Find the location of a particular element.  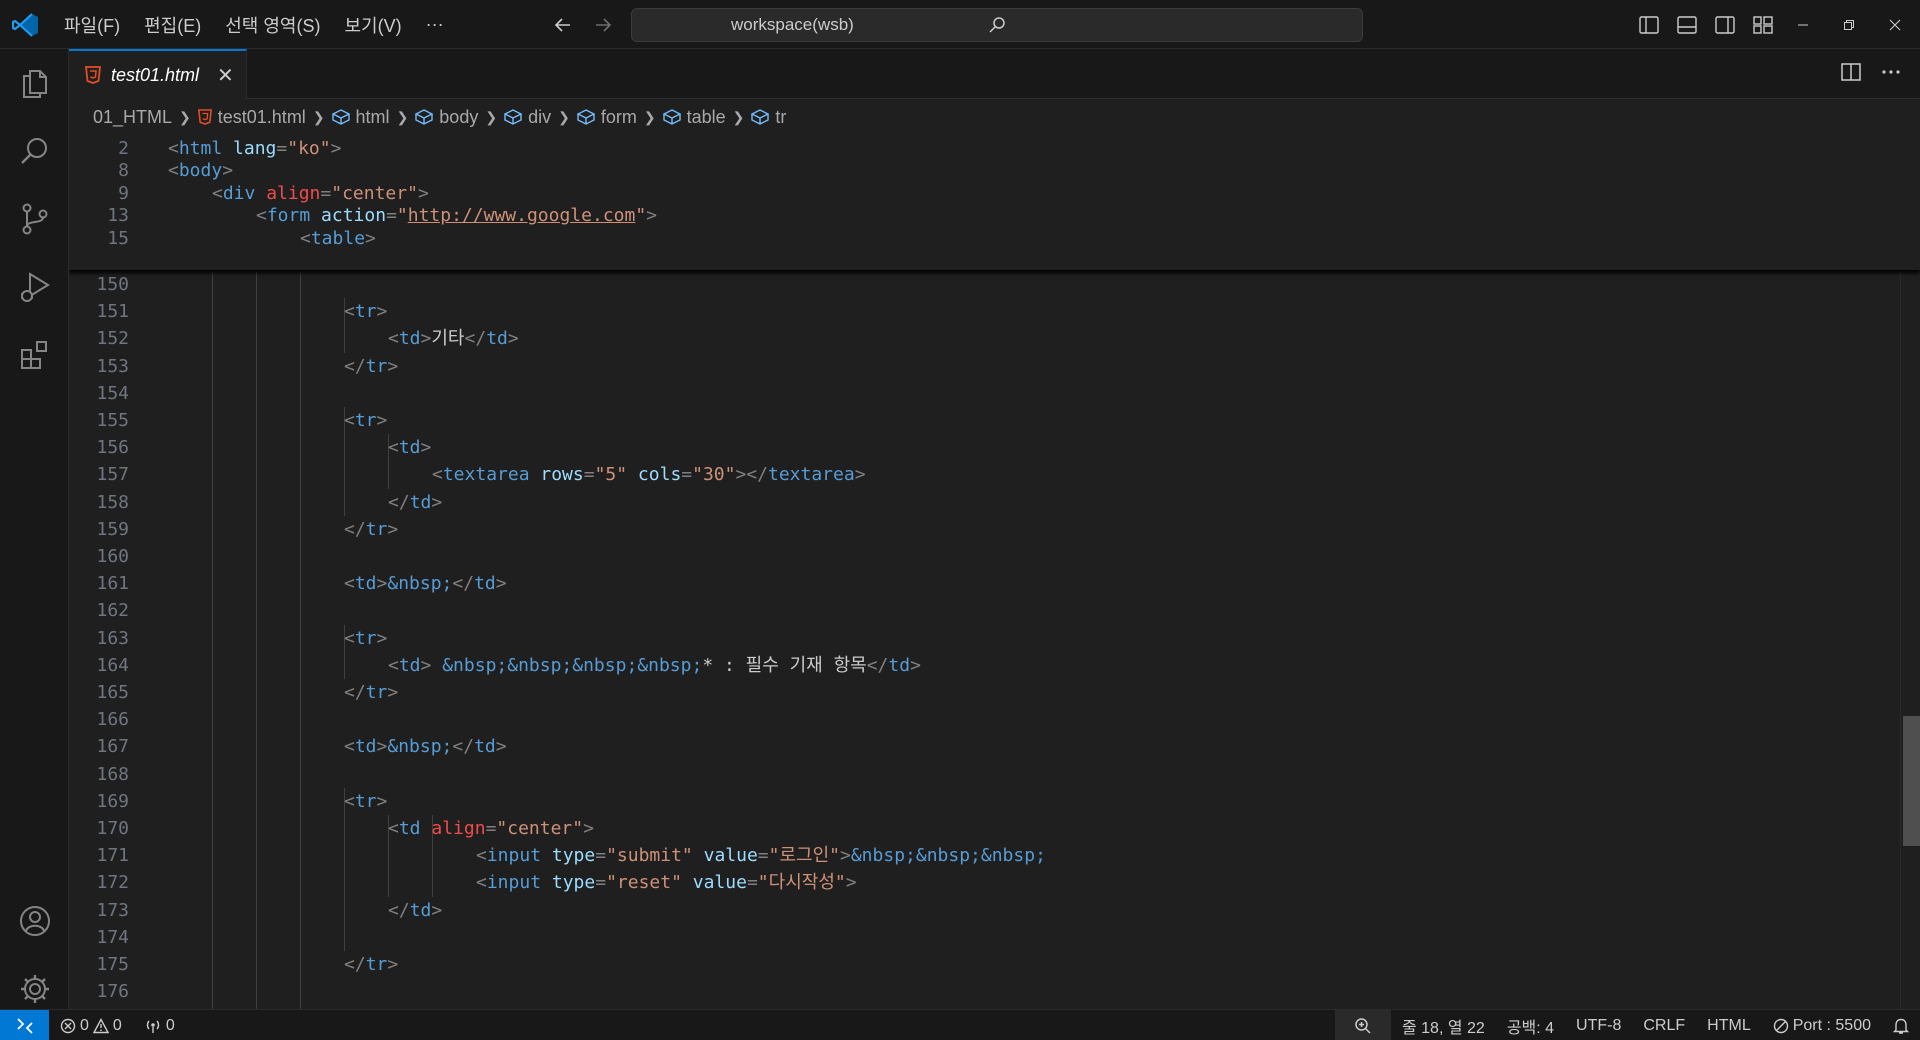

split-editor-icon is located at coordinates (1851, 74).